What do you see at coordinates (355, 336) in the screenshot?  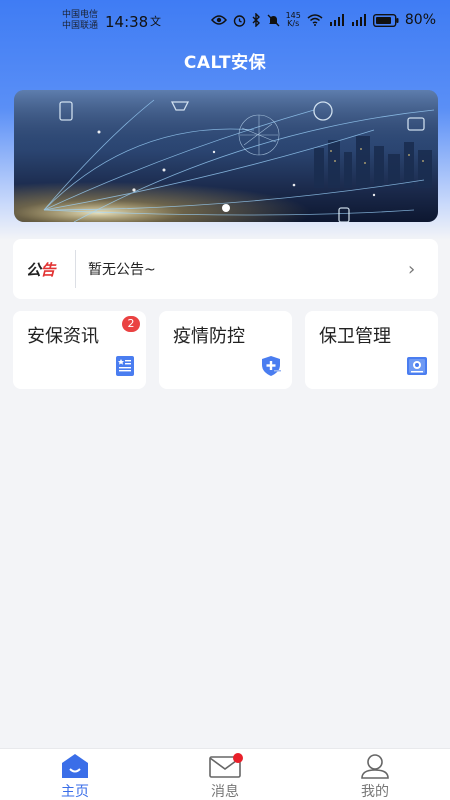 I see `tile-label: 保卫管理` at bounding box center [355, 336].